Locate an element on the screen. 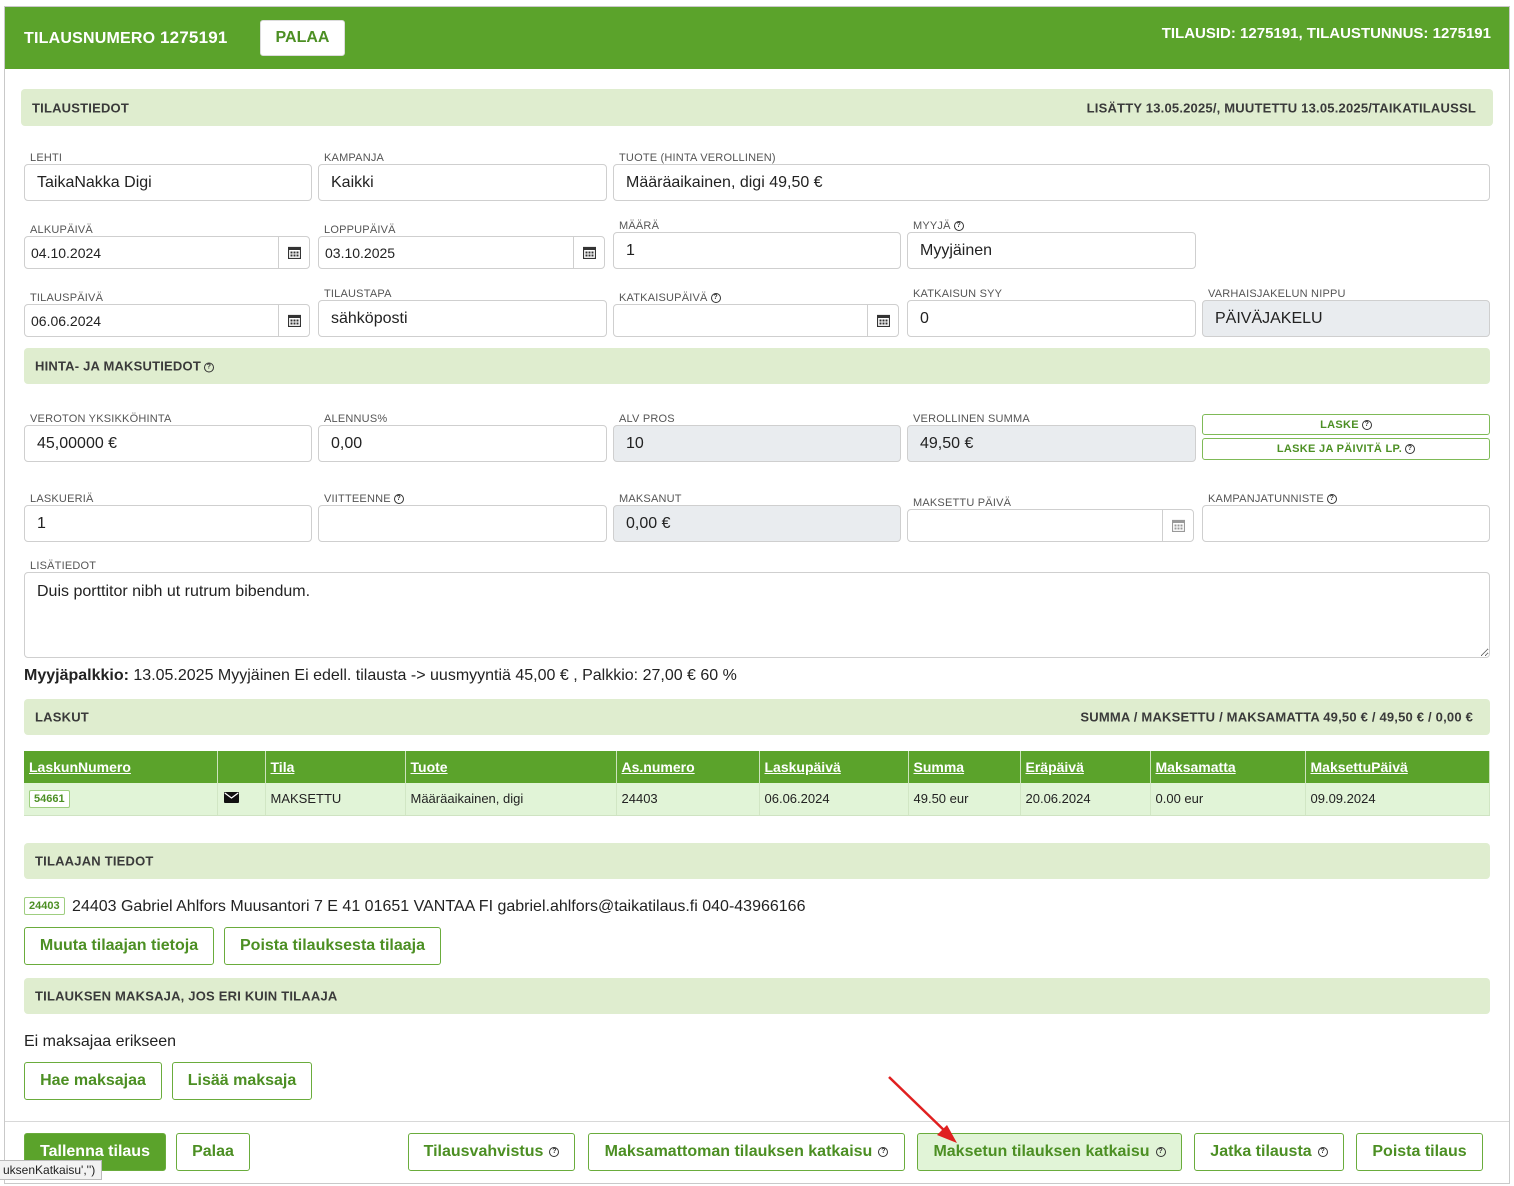 The image size is (1514, 1186). footer-divider is located at coordinates (757, 1121).